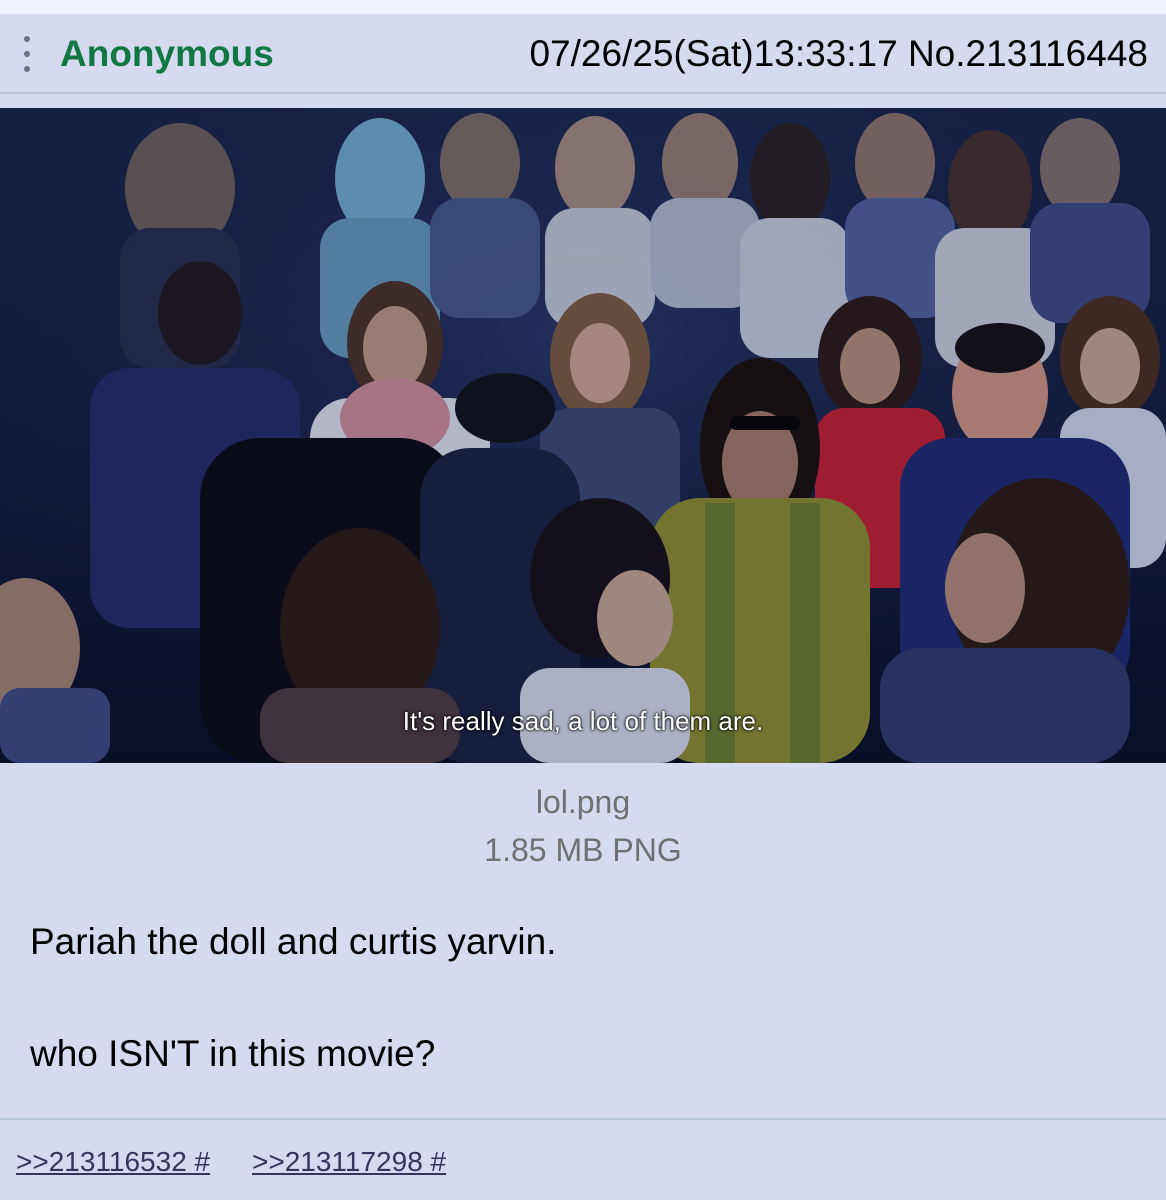 The height and width of the screenshot is (1200, 1166). I want to click on reply-backlink: >>213116532 #, so click(113, 1162).